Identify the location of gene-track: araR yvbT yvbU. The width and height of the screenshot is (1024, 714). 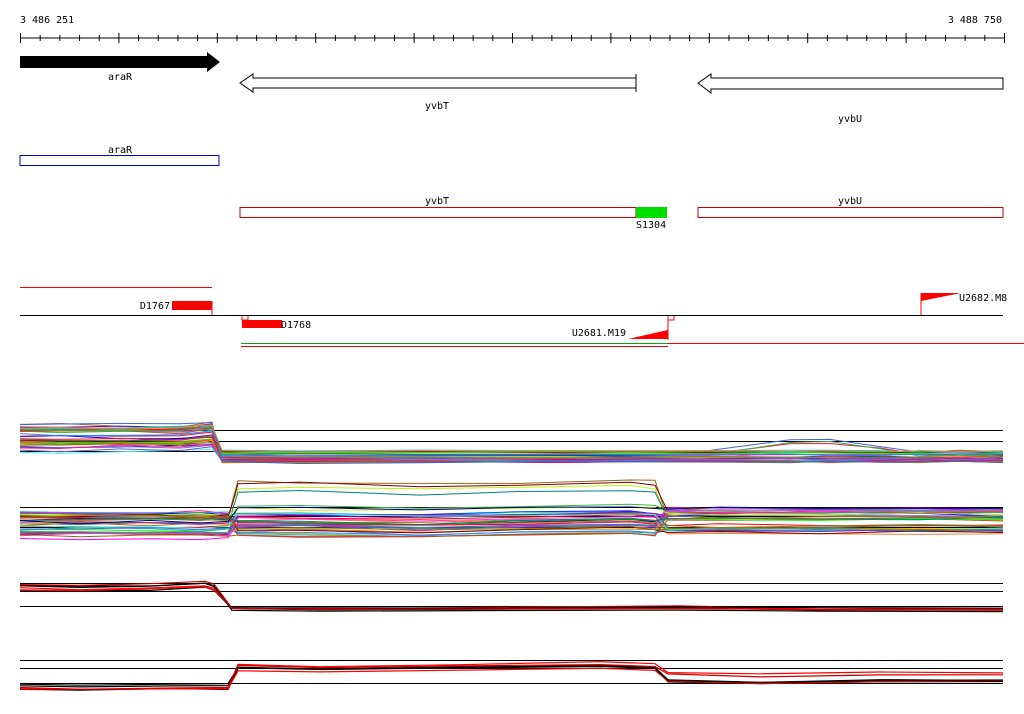
(512, 88).